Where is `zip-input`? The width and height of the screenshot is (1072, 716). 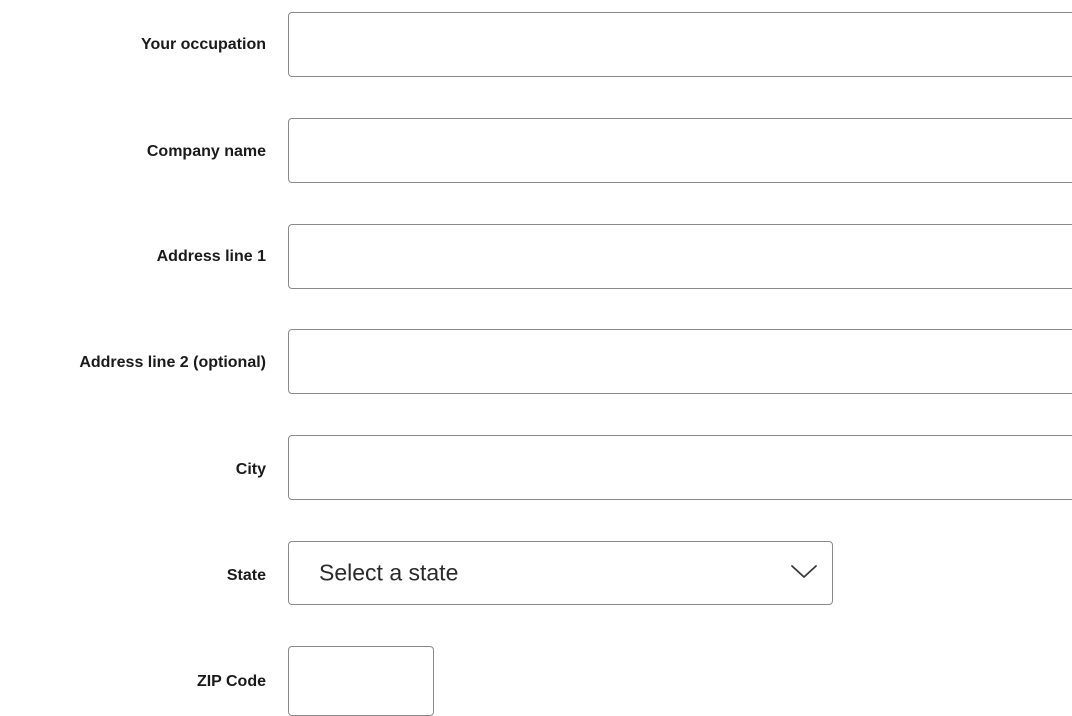
zip-input is located at coordinates (361, 681).